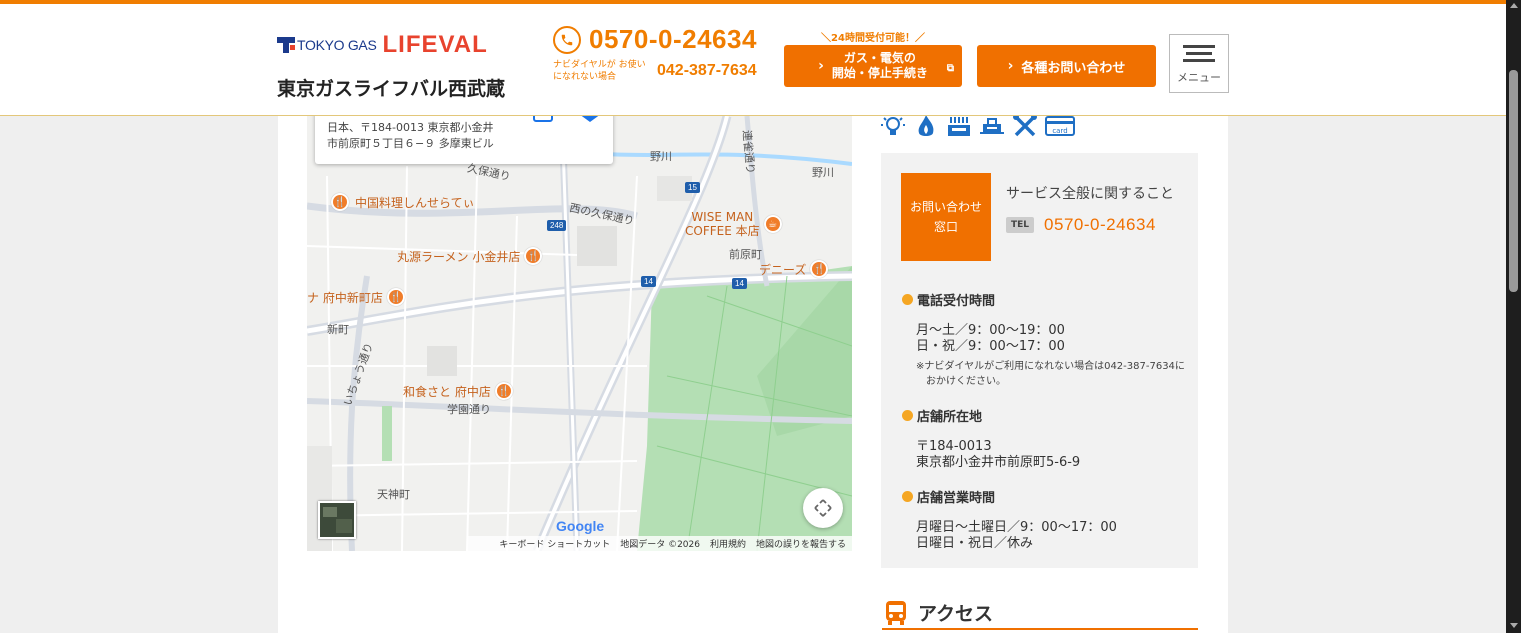 The width and height of the screenshot is (1521, 633). What do you see at coordinates (435, 44) in the screenshot?
I see `logo-brand-large: LIFEVAL` at bounding box center [435, 44].